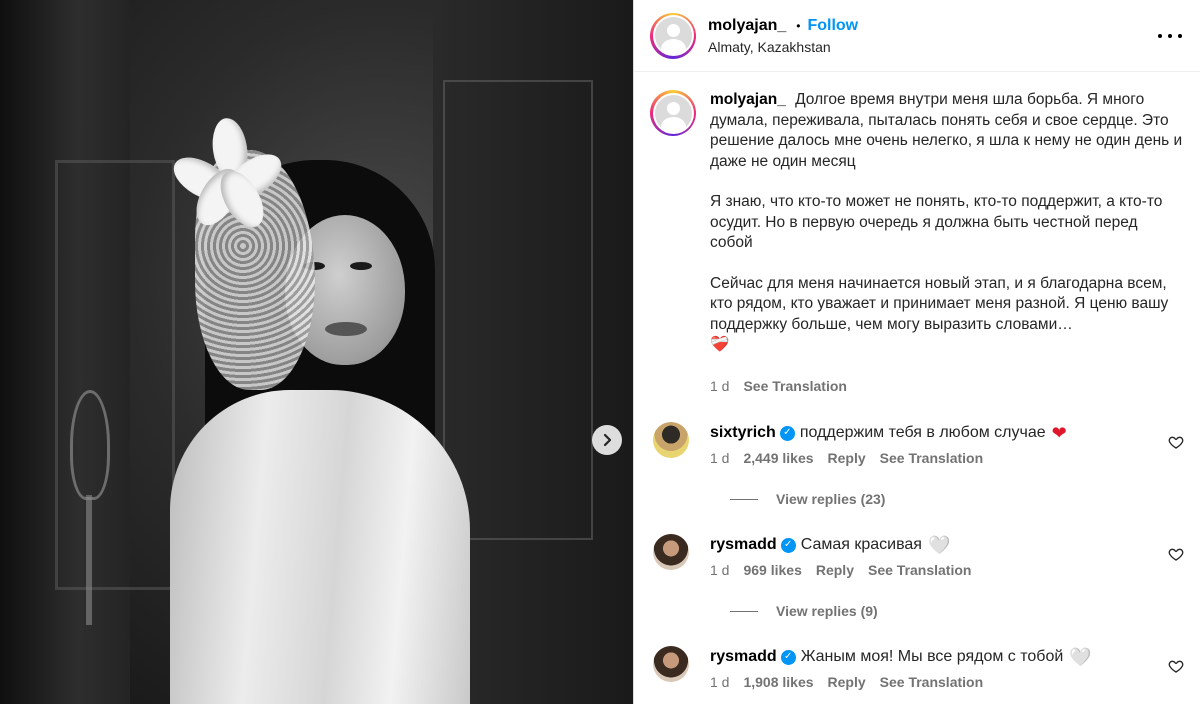 This screenshot has width=1200, height=704. Describe the element at coordinates (827, 611) in the screenshot. I see `view-replies-label: View replies (9)` at that location.